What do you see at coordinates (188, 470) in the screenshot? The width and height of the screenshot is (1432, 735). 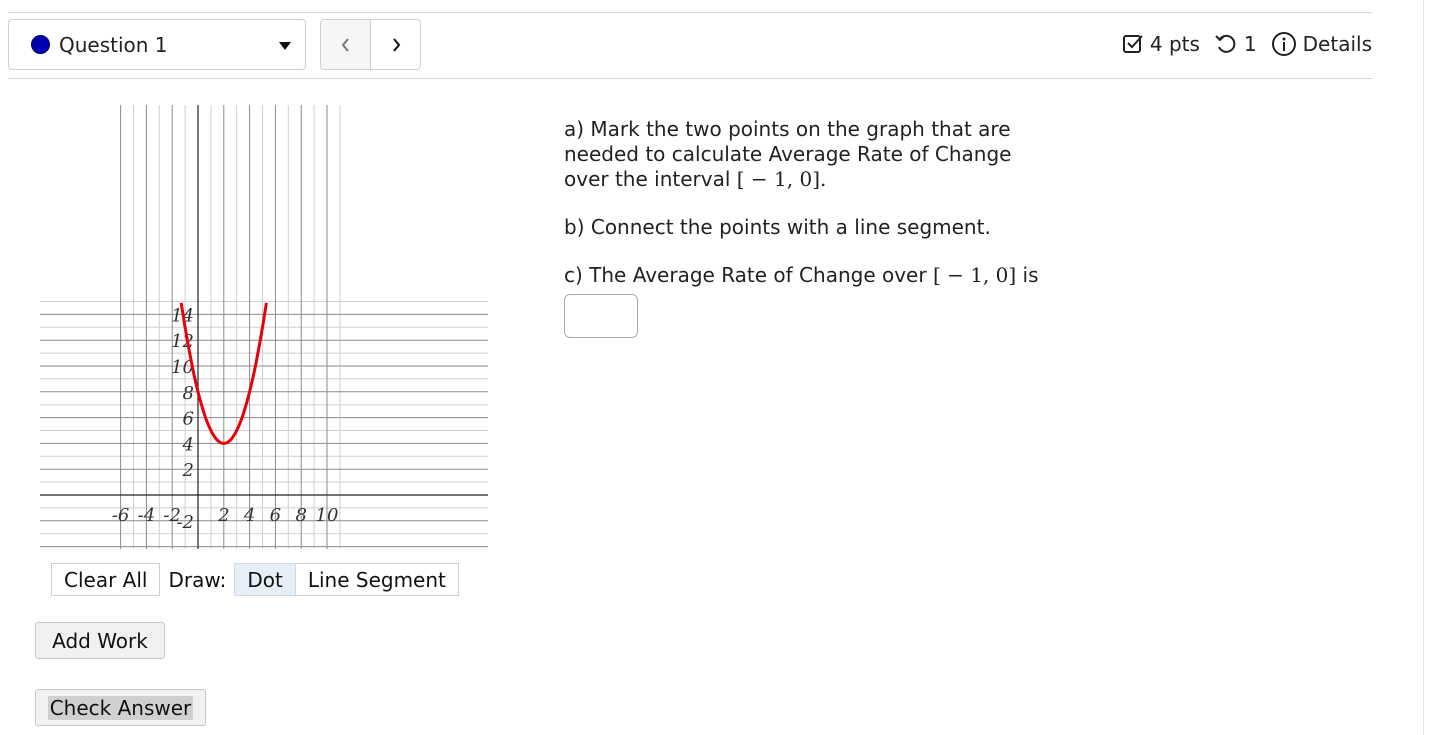 I see `y-tick-label: 2` at bounding box center [188, 470].